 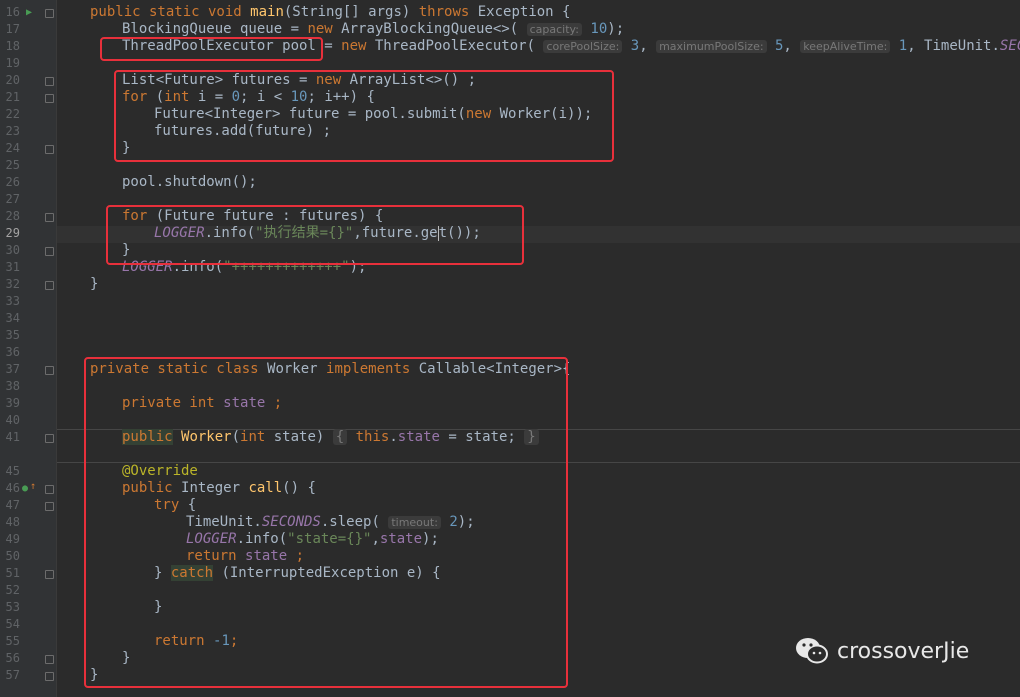 I want to click on parameter-hint: keepAliveTime:, so click(x=845, y=46).